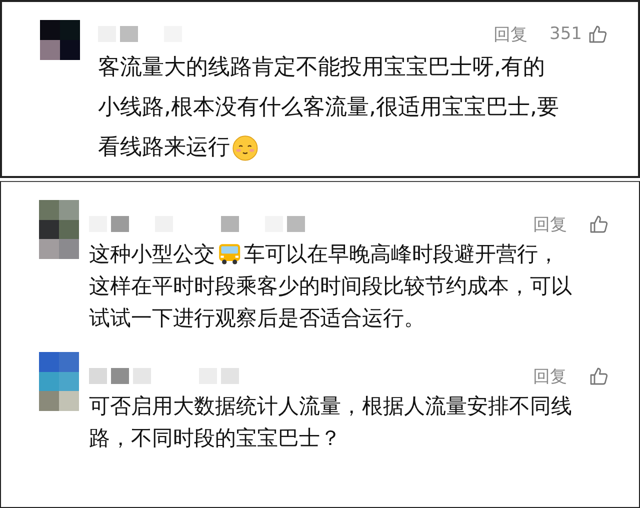  Describe the element at coordinates (257, 318) in the screenshot. I see `comment-text: 试试一下进行观察后是否适合运行。` at that location.